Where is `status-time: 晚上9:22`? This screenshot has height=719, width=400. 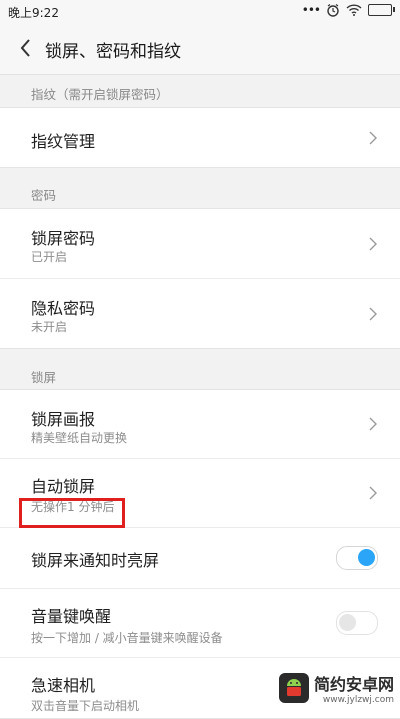 status-time: 晚上9:22 is located at coordinates (33, 13).